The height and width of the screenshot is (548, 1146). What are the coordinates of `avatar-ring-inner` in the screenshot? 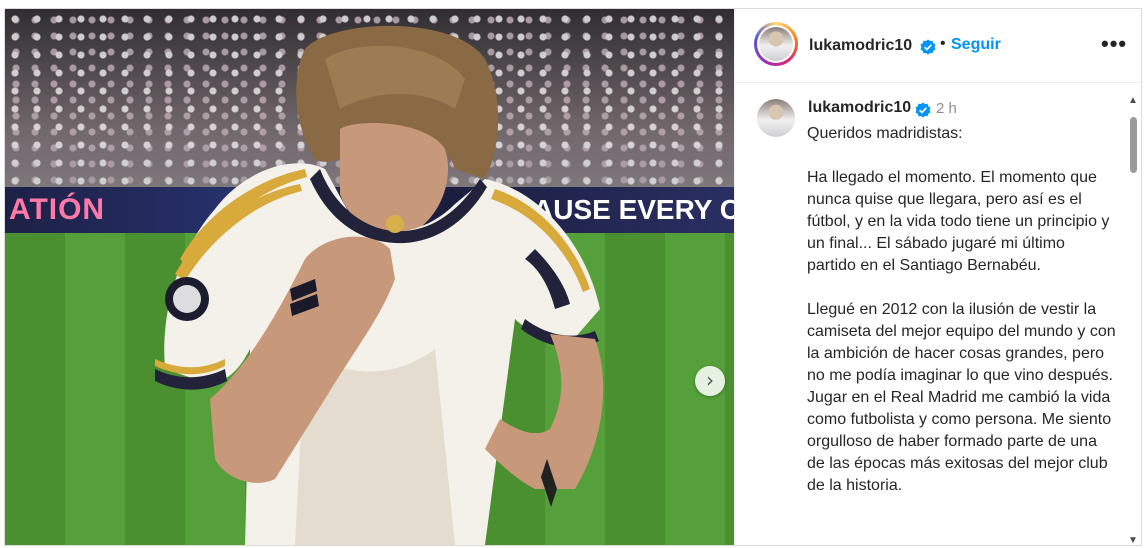 It's located at (776, 44).